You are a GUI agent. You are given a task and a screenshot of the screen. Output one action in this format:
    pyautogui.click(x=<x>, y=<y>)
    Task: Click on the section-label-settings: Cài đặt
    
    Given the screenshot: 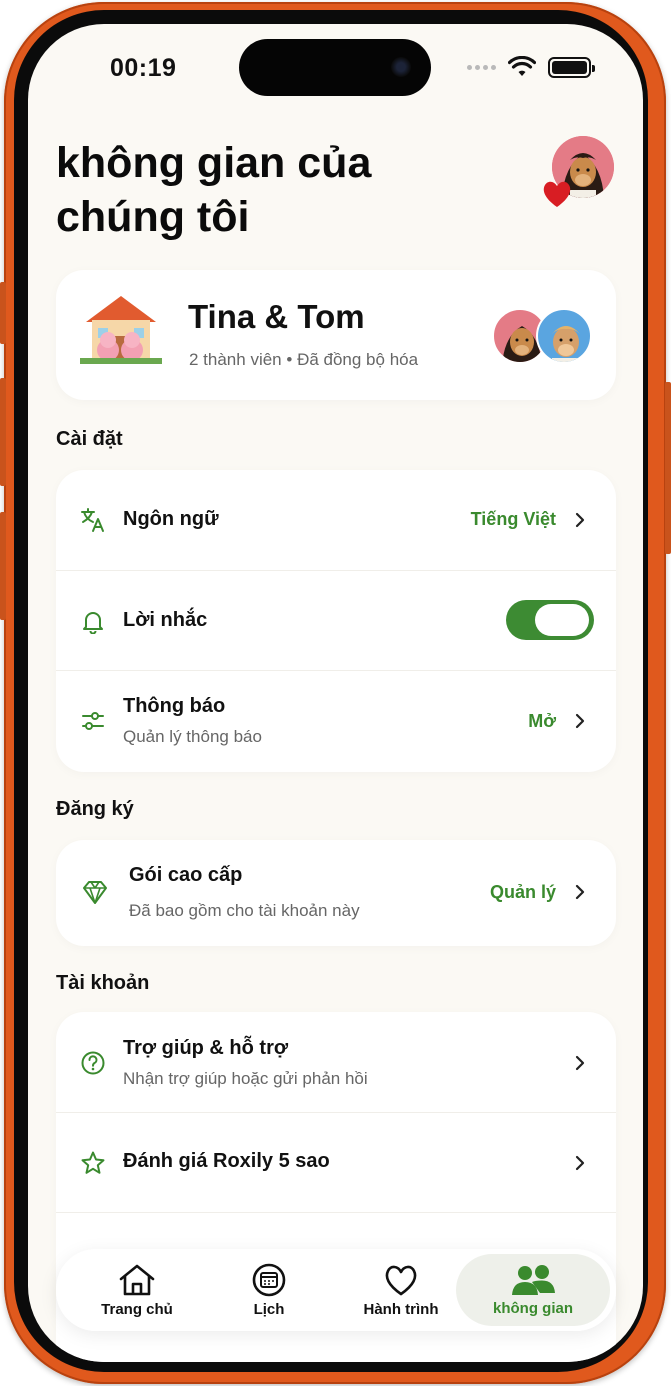 What is the action you would take?
    pyautogui.click(x=89, y=439)
    